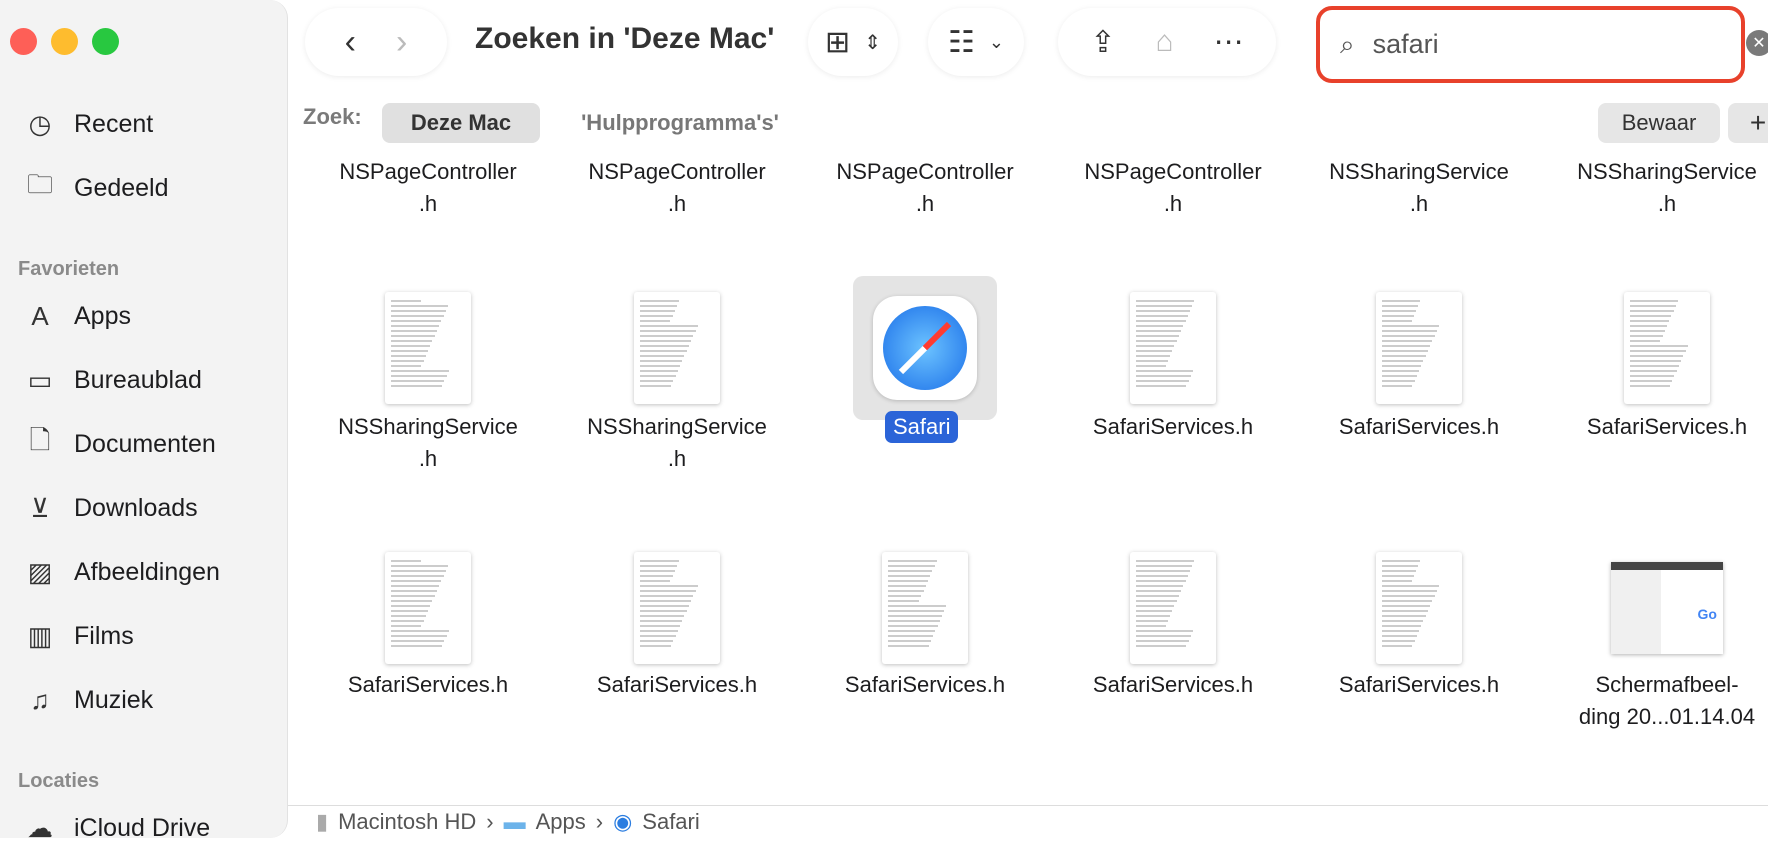  Describe the element at coordinates (69, 269) in the screenshot. I see `favorites-header: Favorieten` at that location.